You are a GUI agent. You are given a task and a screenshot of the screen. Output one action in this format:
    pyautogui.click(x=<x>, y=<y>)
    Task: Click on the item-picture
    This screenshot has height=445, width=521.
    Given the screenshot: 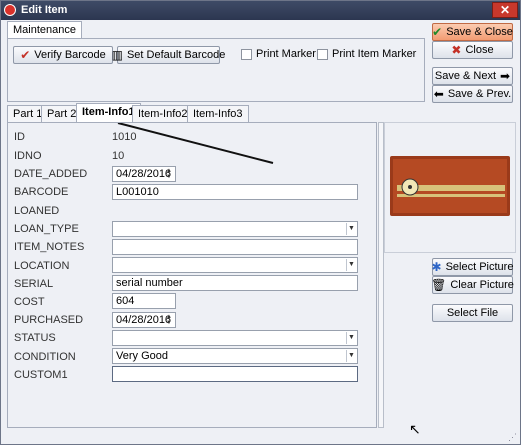 What is the action you would take?
    pyautogui.click(x=450, y=186)
    